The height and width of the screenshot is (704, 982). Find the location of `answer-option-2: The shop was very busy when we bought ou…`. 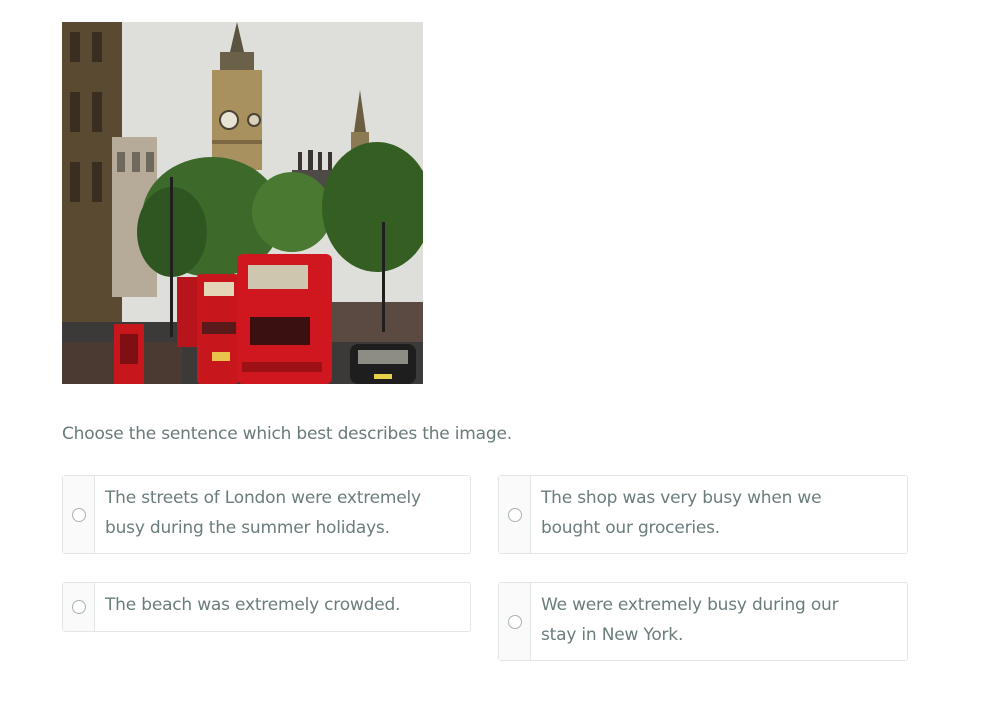

answer-option-2: The shop was very busy when we bought ou… is located at coordinates (703, 514).